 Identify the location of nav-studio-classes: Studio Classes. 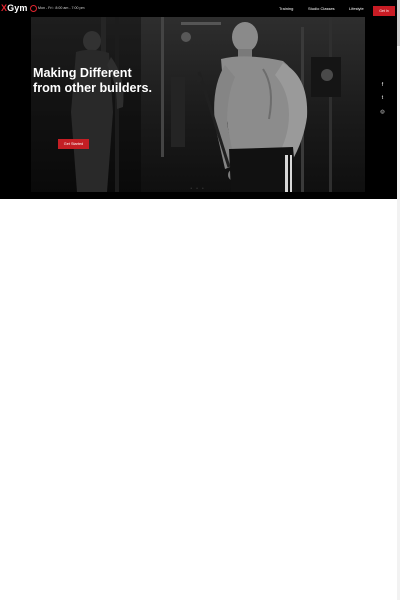
(321, 8).